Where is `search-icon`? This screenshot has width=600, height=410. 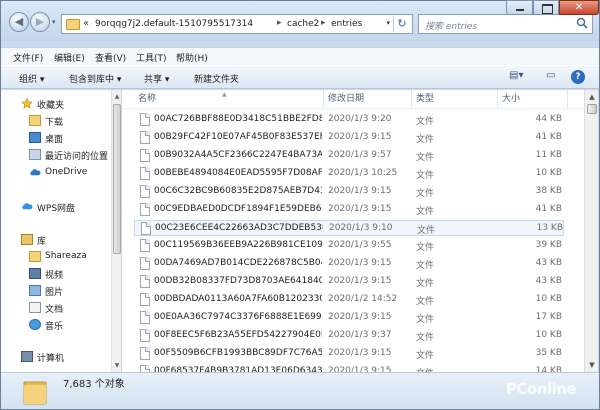 search-icon is located at coordinates (582, 23).